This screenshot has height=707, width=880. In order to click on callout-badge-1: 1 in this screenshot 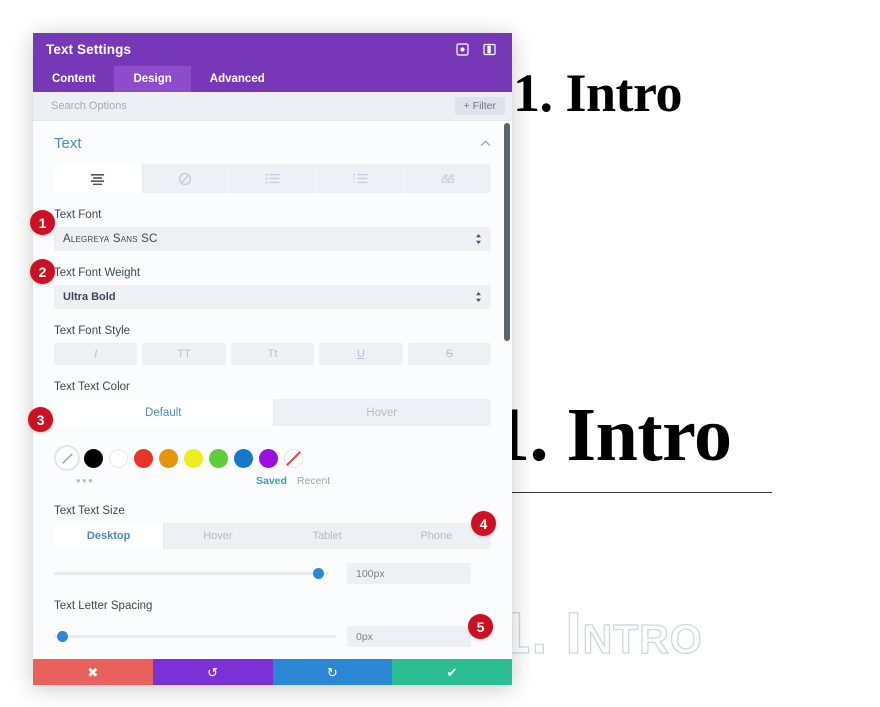, I will do `click(42, 222)`.